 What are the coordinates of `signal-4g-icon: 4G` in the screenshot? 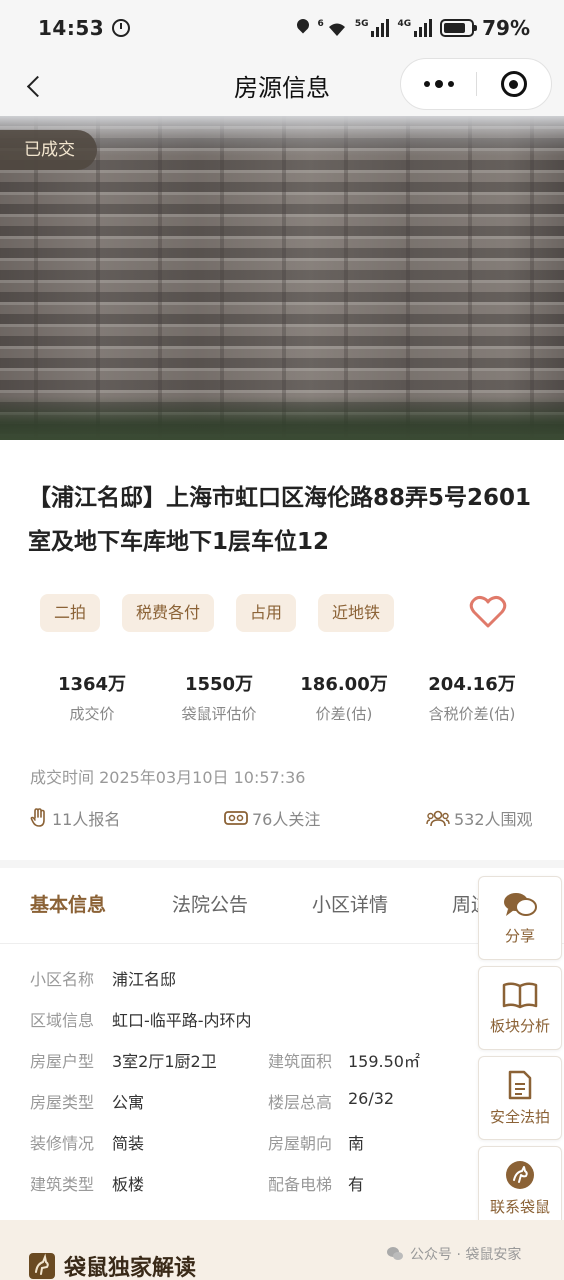 It's located at (415, 28).